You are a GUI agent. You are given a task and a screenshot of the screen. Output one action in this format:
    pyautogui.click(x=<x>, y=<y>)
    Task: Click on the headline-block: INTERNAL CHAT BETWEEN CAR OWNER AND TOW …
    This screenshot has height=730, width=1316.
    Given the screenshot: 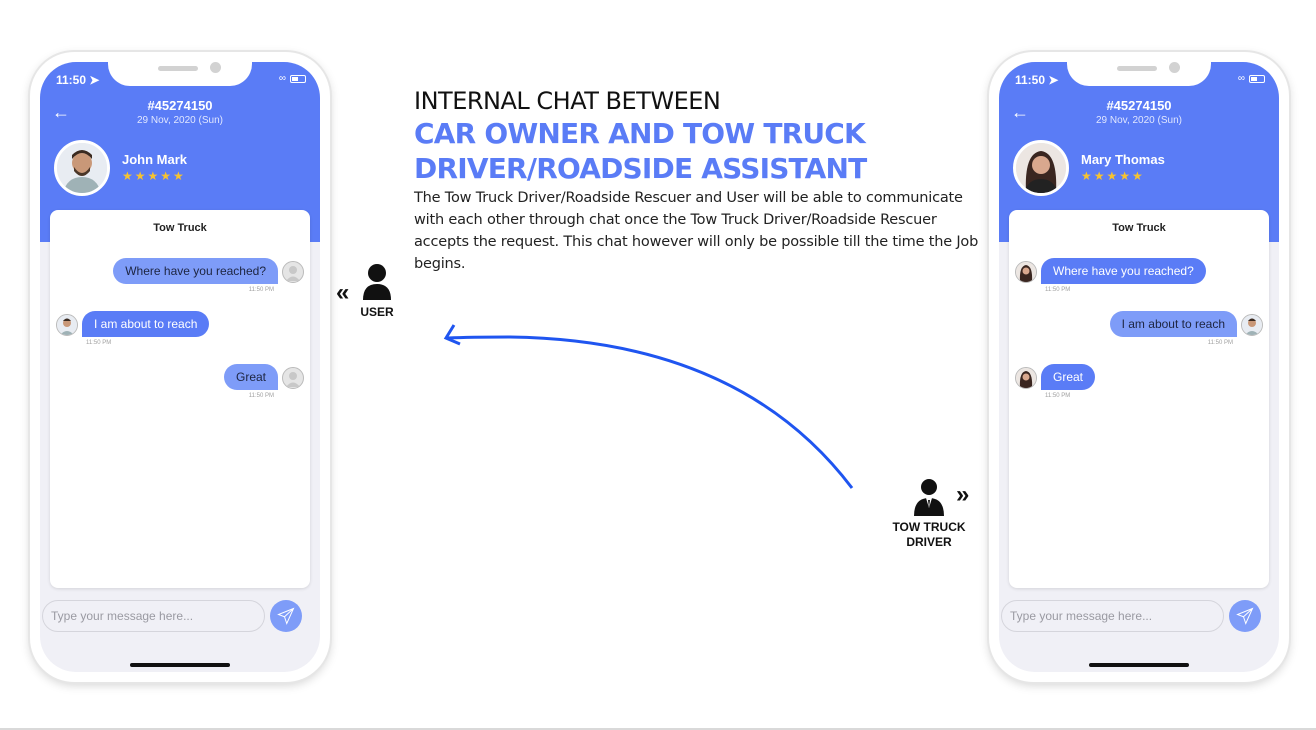 What is the action you would take?
    pyautogui.click(x=704, y=180)
    